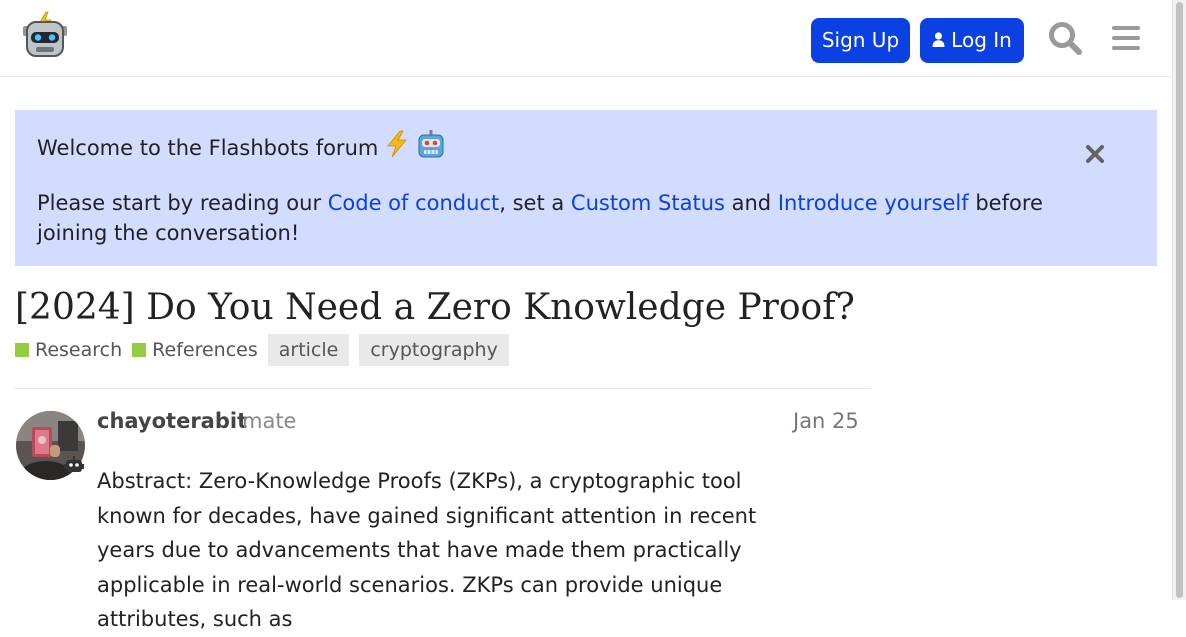 Image resolution: width=1186 pixels, height=637 pixels. I want to click on post-date: Jan 25, so click(826, 421).